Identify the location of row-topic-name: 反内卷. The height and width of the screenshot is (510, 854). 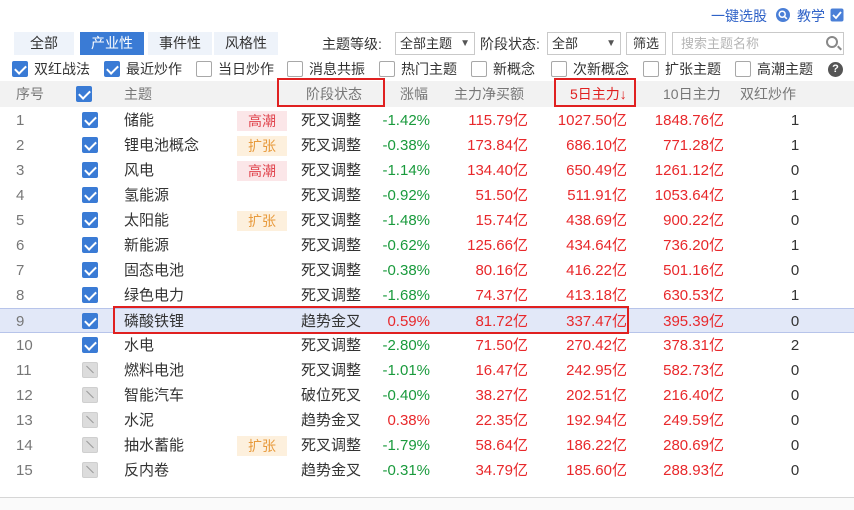
(146, 470).